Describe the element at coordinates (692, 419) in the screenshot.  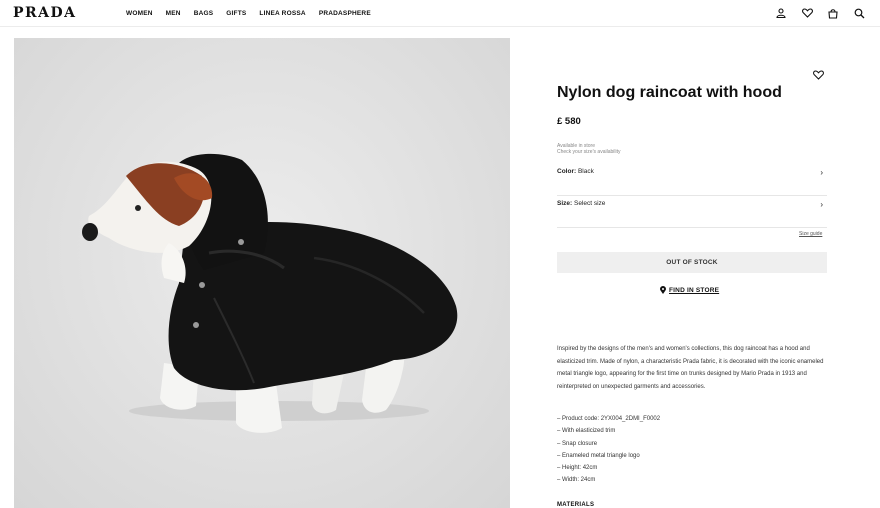
I see `spec-item: Product code: 2YX004_2DMI_F0002` at that location.